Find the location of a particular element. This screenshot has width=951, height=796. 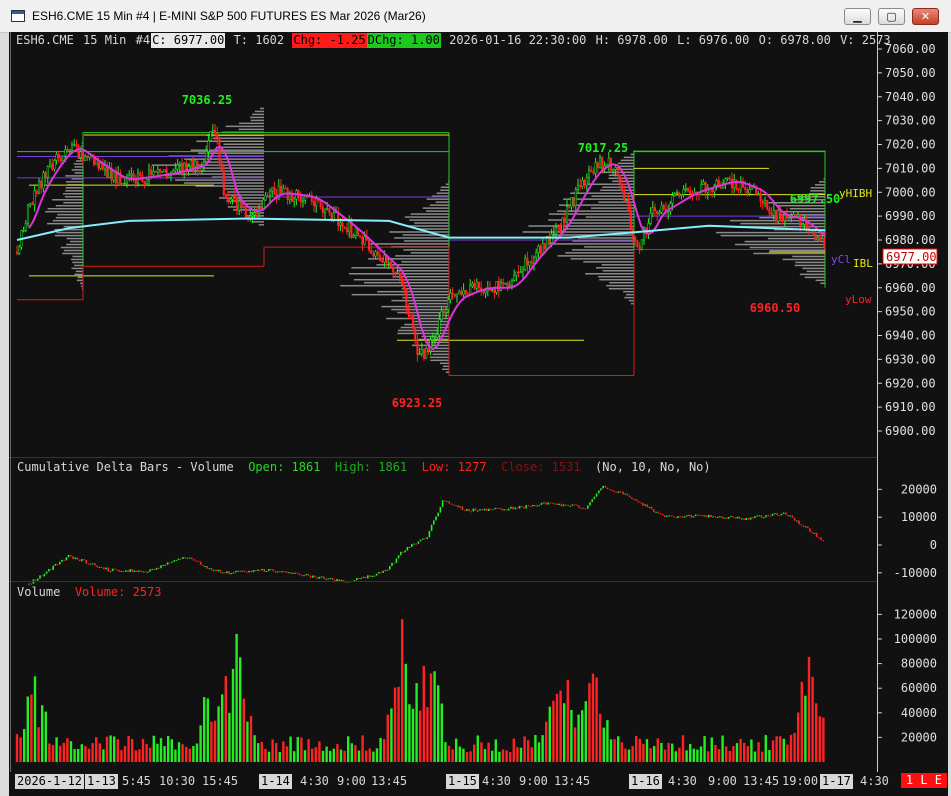

time-axis-label: 4:30 is located at coordinates (314, 781).